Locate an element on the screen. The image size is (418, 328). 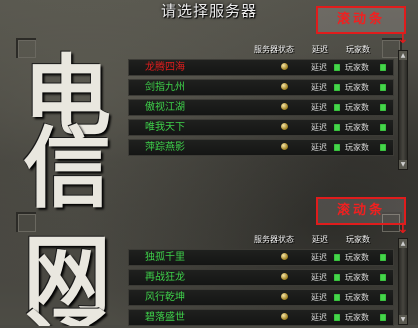
server-row: 碧落盛世 延迟 玩家数 is located at coordinates (261, 317).